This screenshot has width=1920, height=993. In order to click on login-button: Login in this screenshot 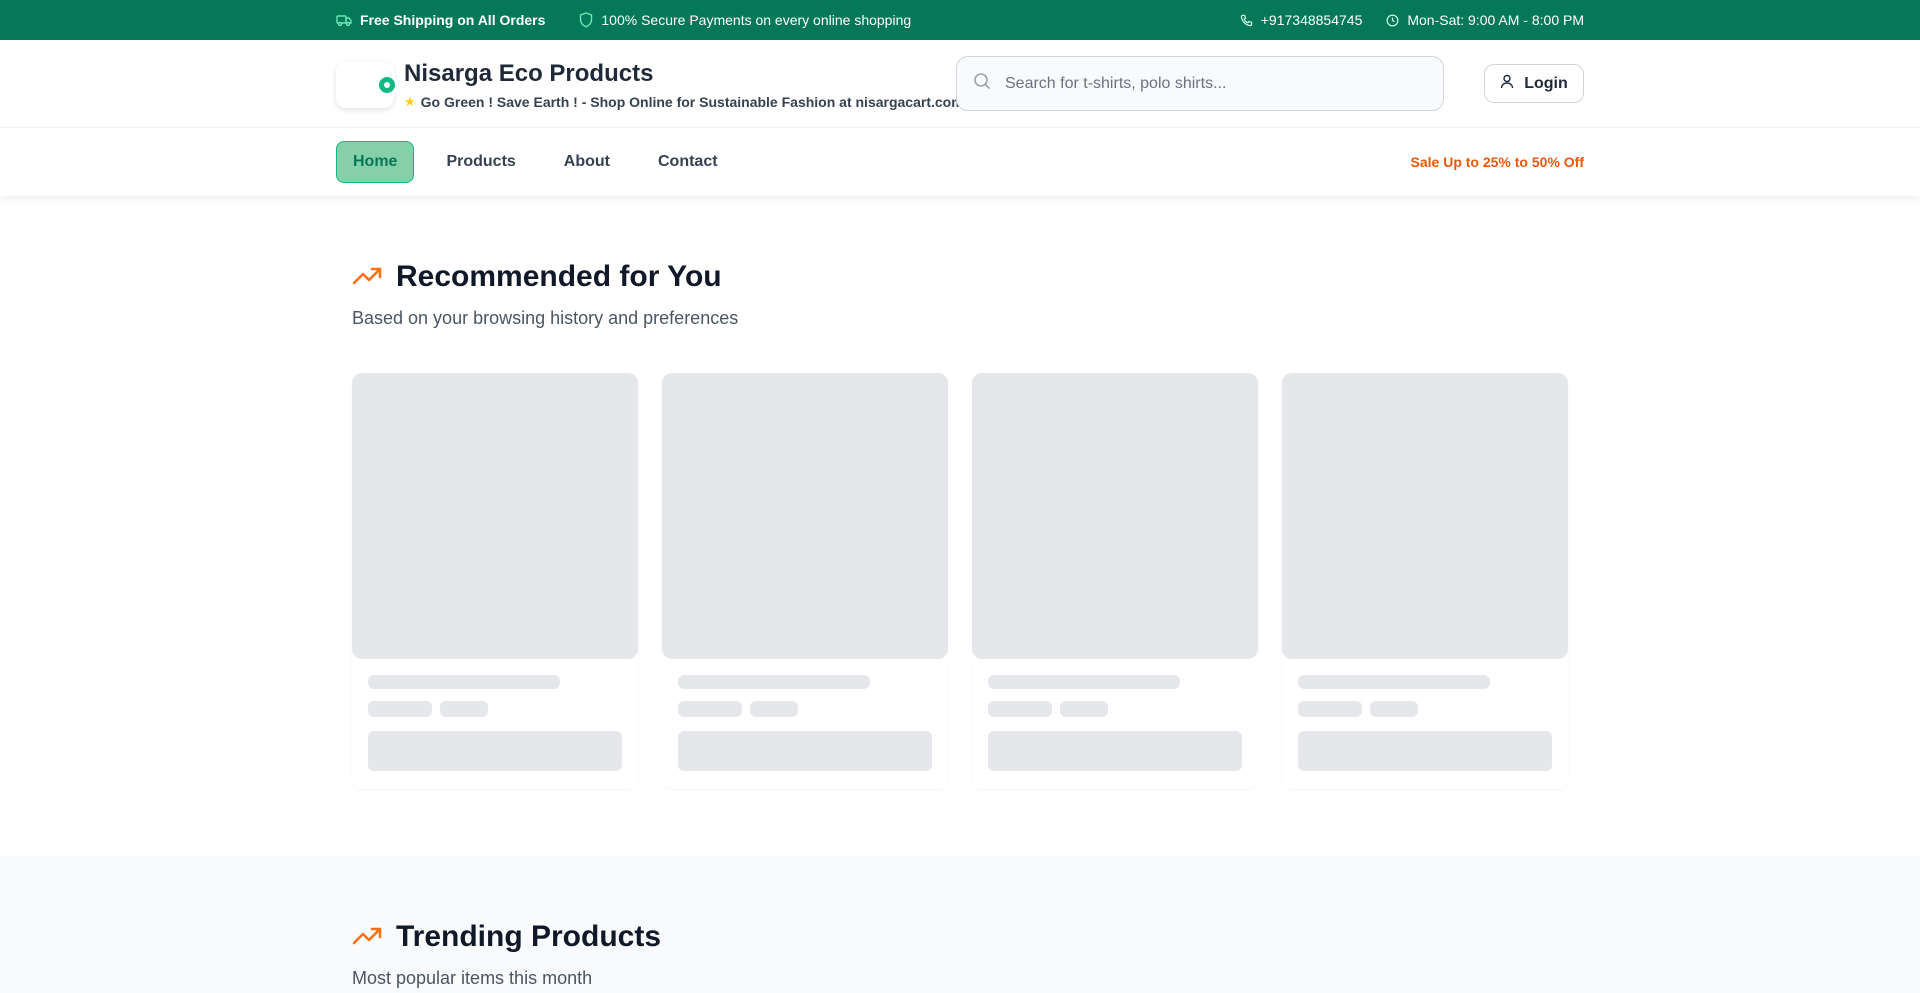, I will do `click(1534, 83)`.